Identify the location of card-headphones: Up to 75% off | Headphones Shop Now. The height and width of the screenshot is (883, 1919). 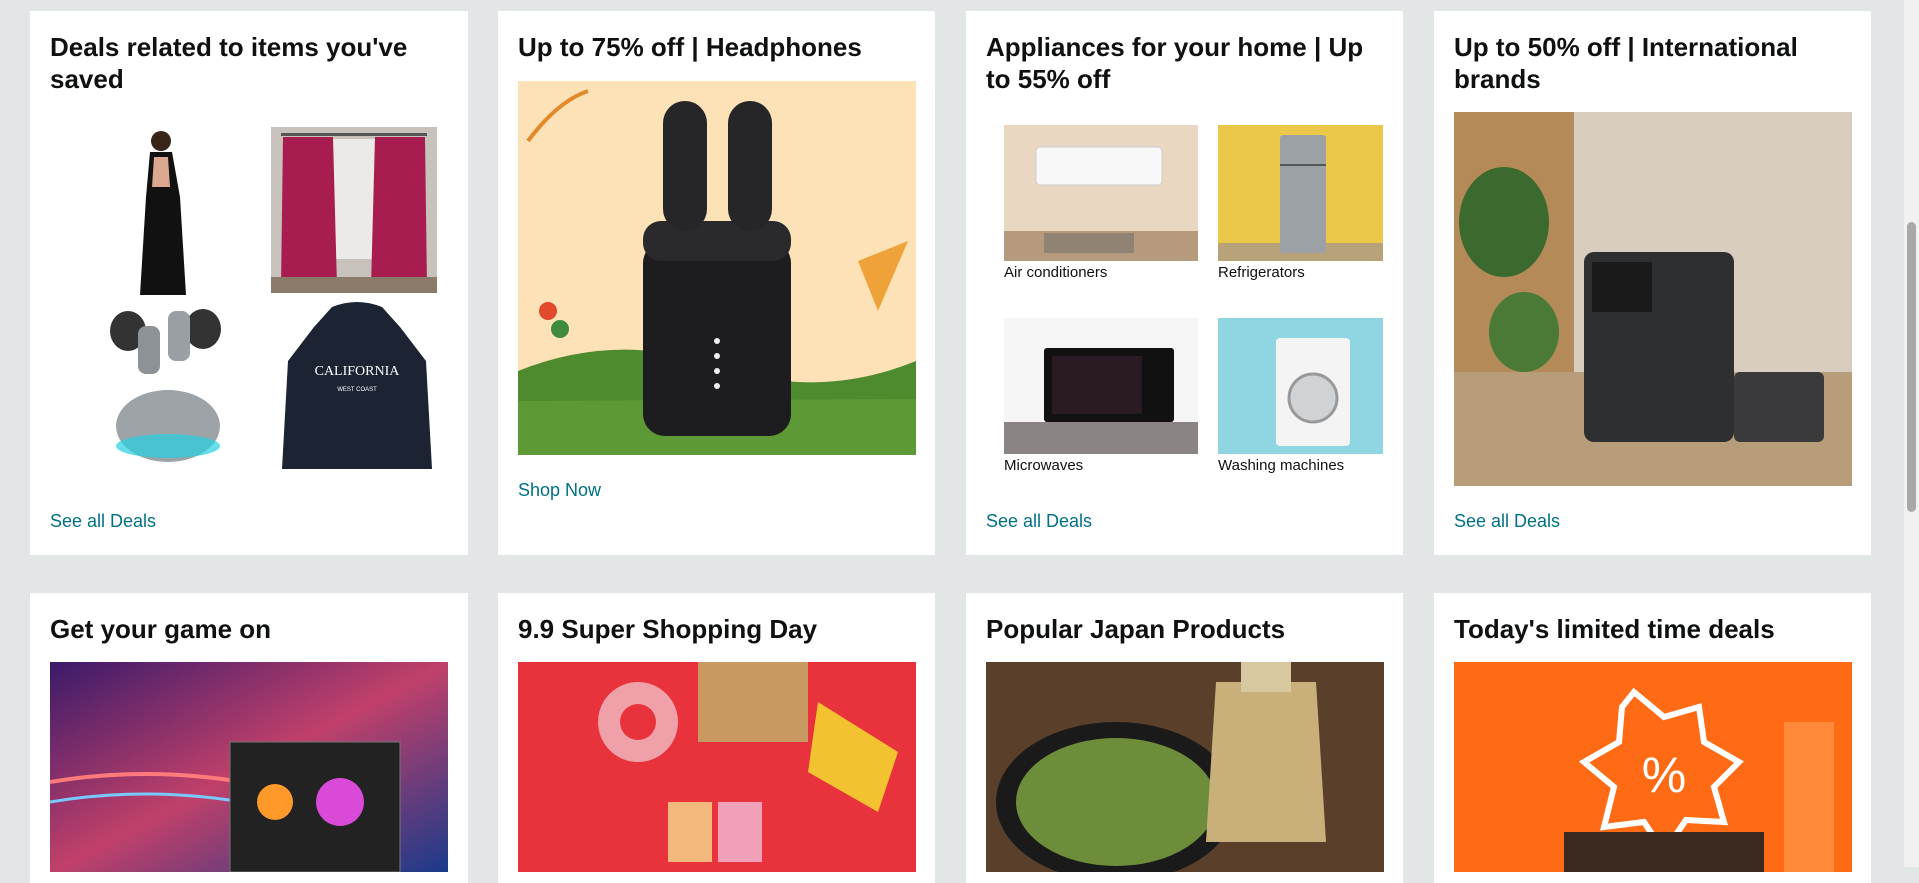
(716, 283).